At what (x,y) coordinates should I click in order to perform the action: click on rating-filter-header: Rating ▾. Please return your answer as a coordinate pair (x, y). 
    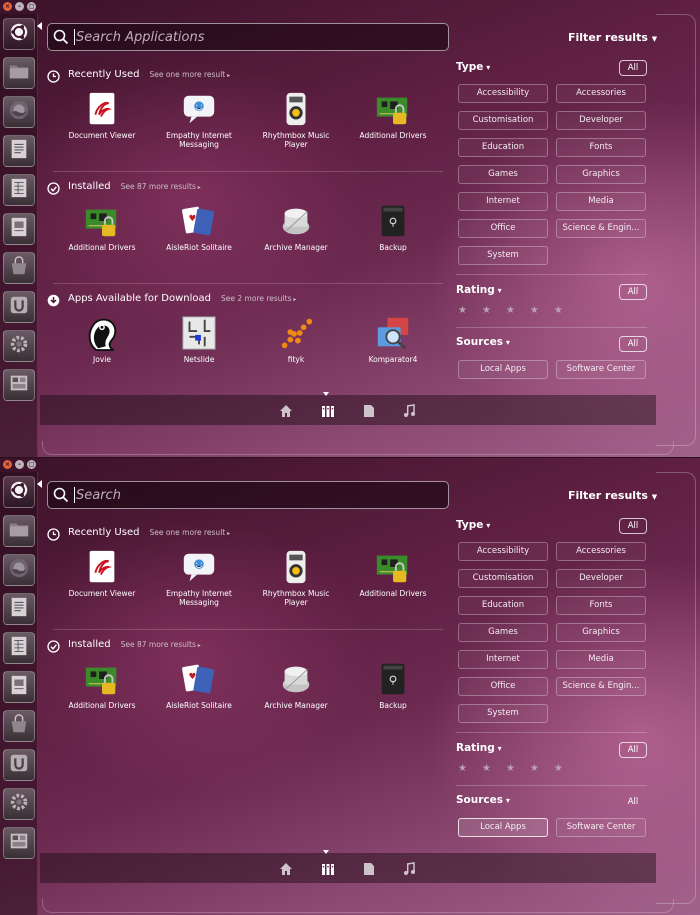
    Looking at the image, I should click on (479, 748).